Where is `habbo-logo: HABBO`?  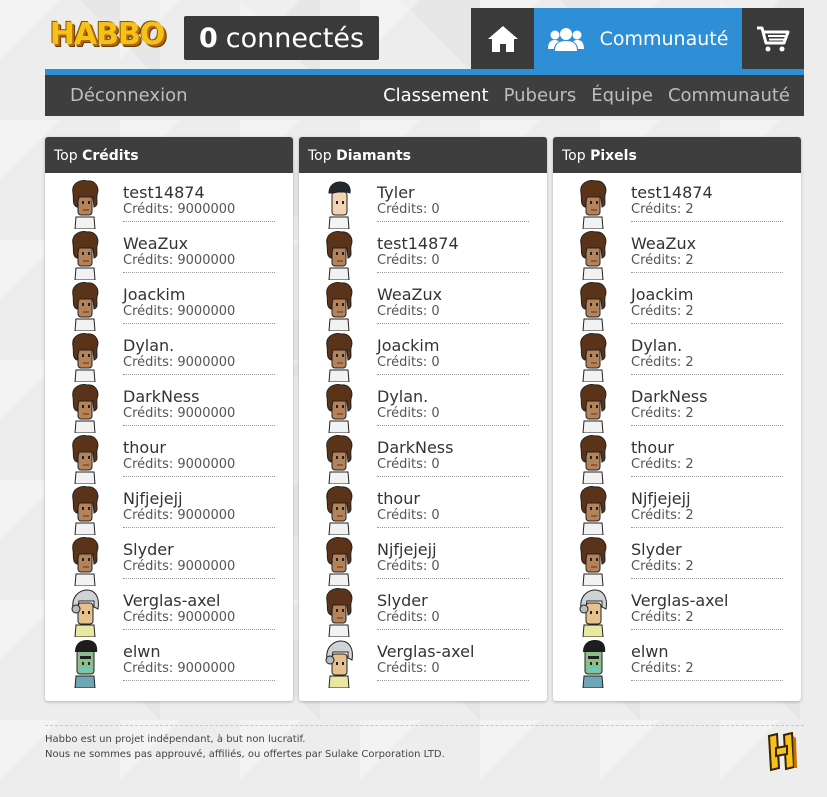
habbo-logo: HABBO is located at coordinates (108, 34).